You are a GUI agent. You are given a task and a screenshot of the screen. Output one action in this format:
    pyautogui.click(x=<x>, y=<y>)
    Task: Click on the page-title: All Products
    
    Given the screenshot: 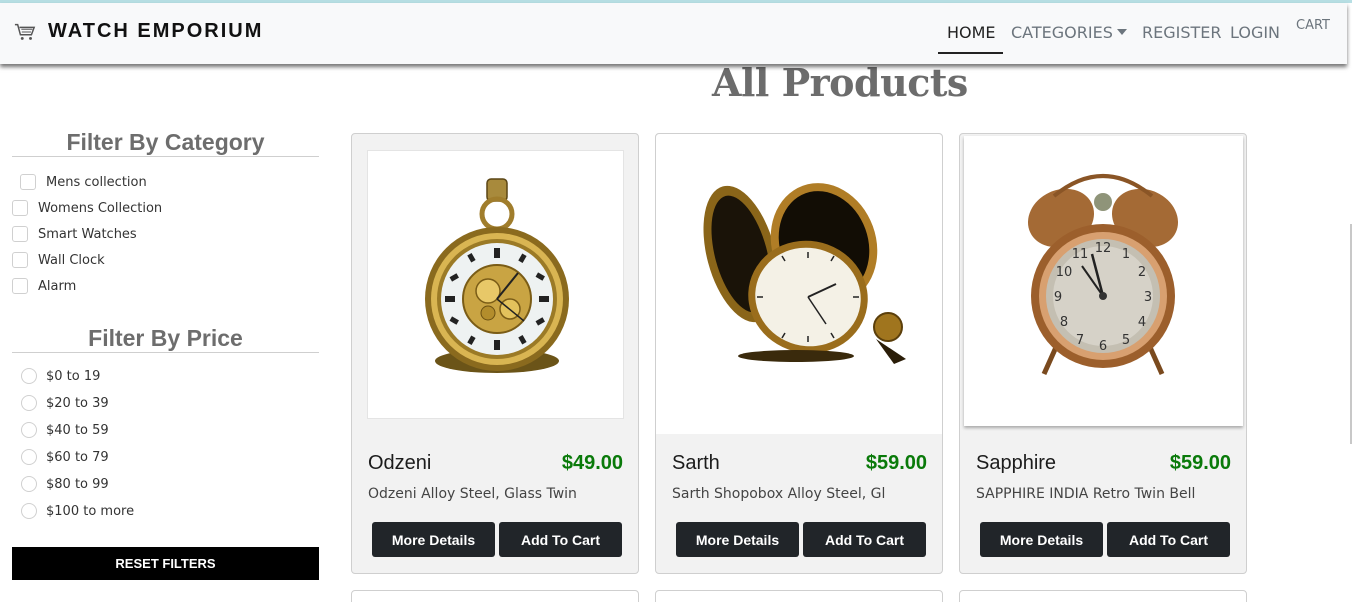 What is the action you would take?
    pyautogui.click(x=840, y=82)
    